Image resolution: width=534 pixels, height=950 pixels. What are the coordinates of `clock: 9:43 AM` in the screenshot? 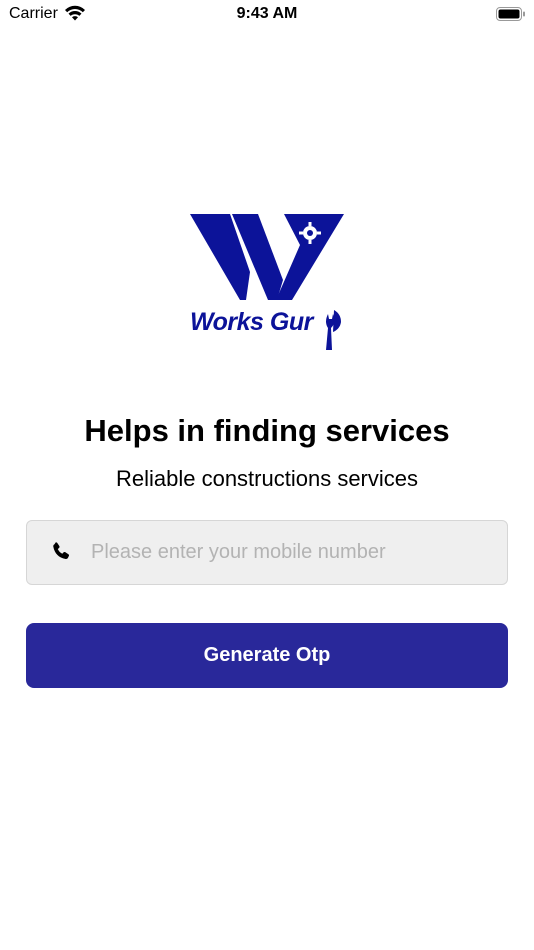 It's located at (267, 13).